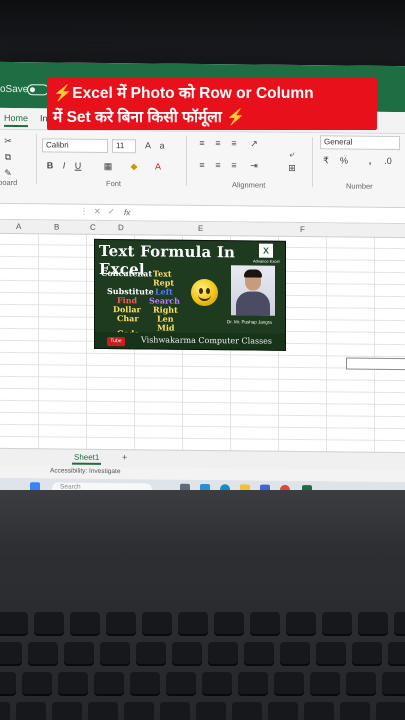 The width and height of the screenshot is (405, 720). Describe the element at coordinates (370, 161) in the screenshot. I see `comma-style-icon: ,` at that location.